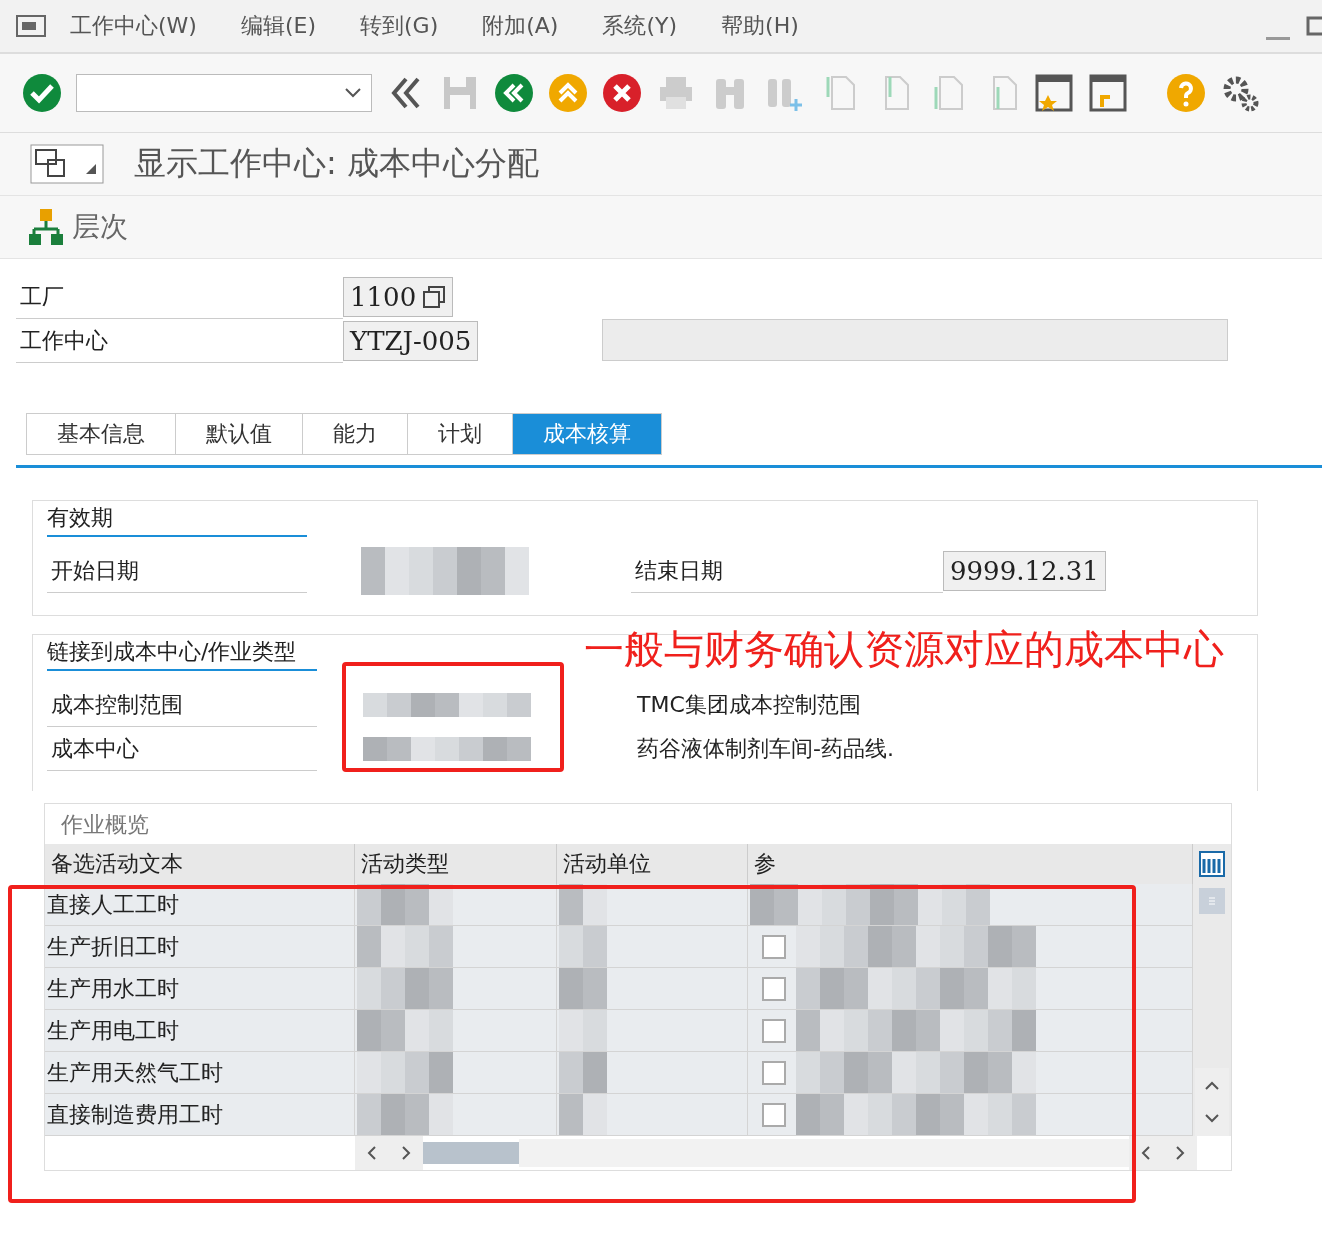  What do you see at coordinates (100, 227) in the screenshot?
I see `section-title: 层次` at bounding box center [100, 227].